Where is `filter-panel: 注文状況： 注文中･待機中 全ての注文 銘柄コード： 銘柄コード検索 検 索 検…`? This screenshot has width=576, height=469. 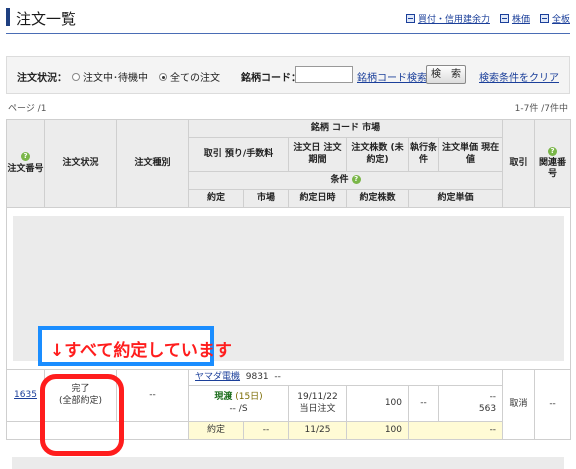 filter-panel: 注文状況： 注文中･待機中 全ての注文 銘柄コード： 銘柄コード検索 検 索 検… is located at coordinates (288, 75).